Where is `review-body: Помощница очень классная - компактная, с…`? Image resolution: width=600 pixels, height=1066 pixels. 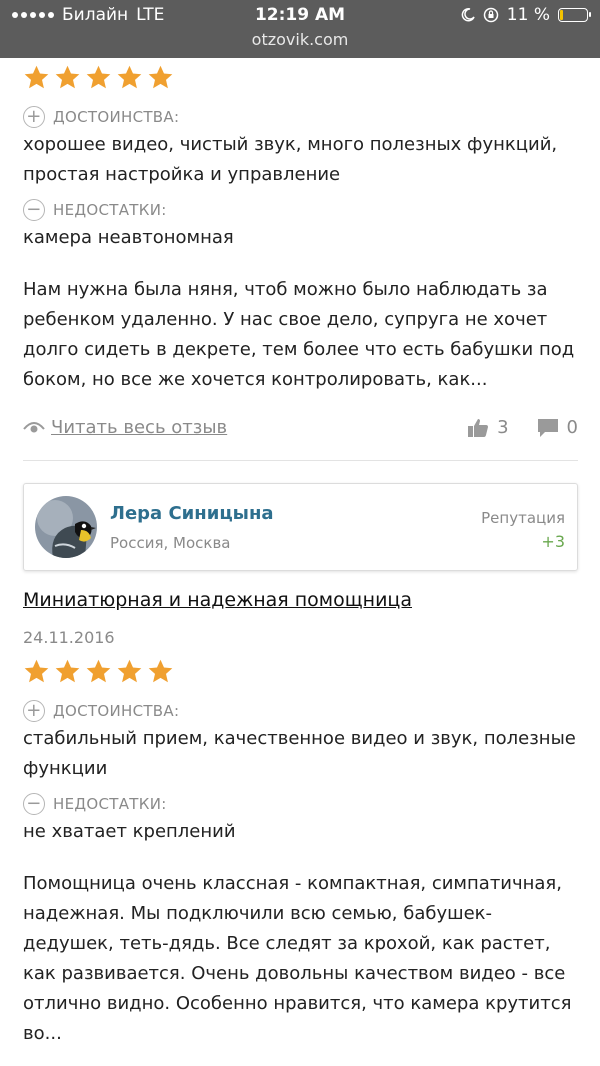
review-body: Помощница очень классная - компактная, с… is located at coordinates (297, 958).